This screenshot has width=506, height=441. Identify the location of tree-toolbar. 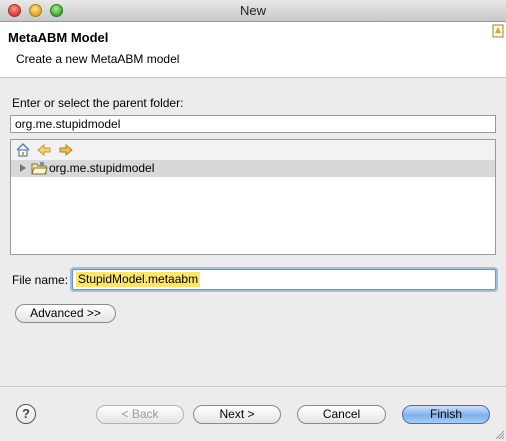
(253, 150).